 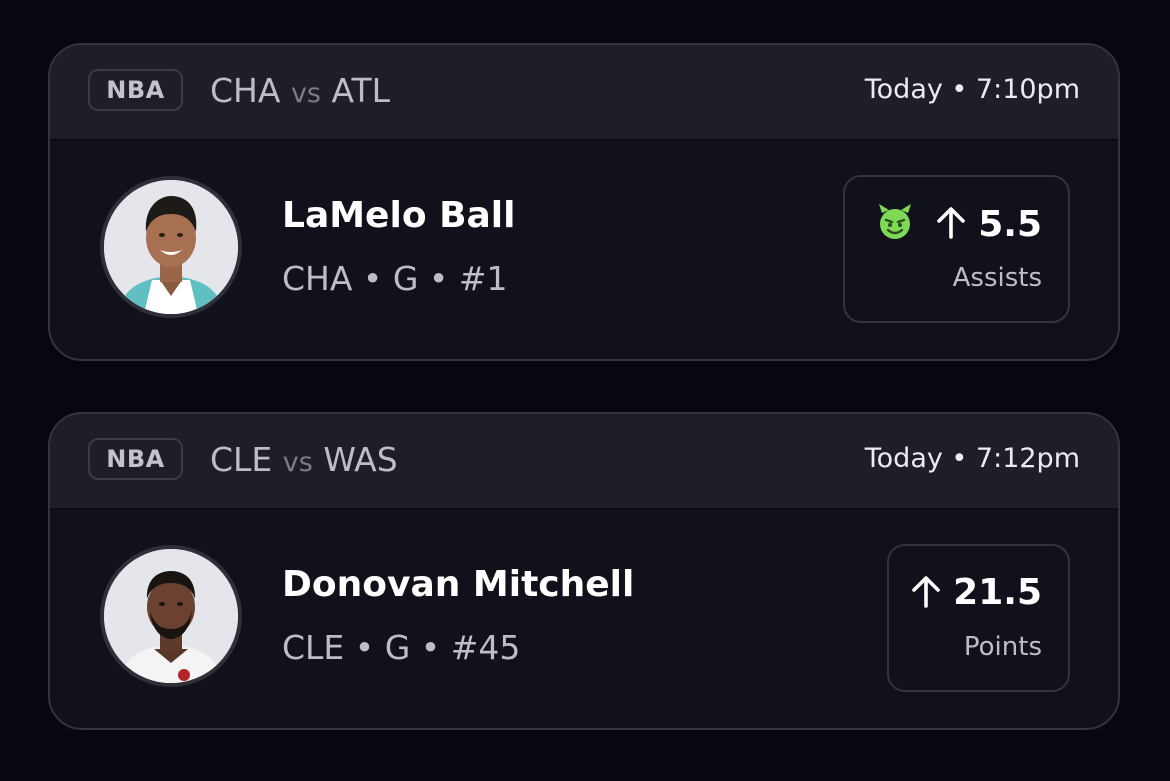 What do you see at coordinates (956, 249) in the screenshot?
I see `prop-selection-button: 5.5 Assists` at bounding box center [956, 249].